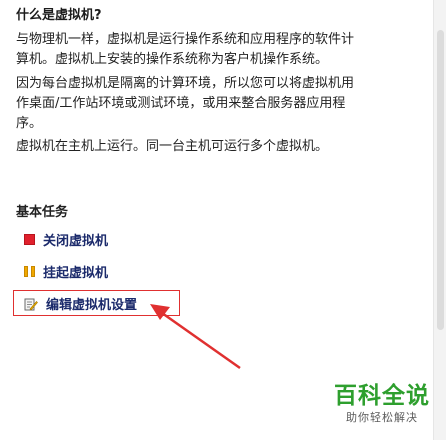 The image size is (446, 440). What do you see at coordinates (195, 337) in the screenshot?
I see `annotation-arrow-icon` at bounding box center [195, 337].